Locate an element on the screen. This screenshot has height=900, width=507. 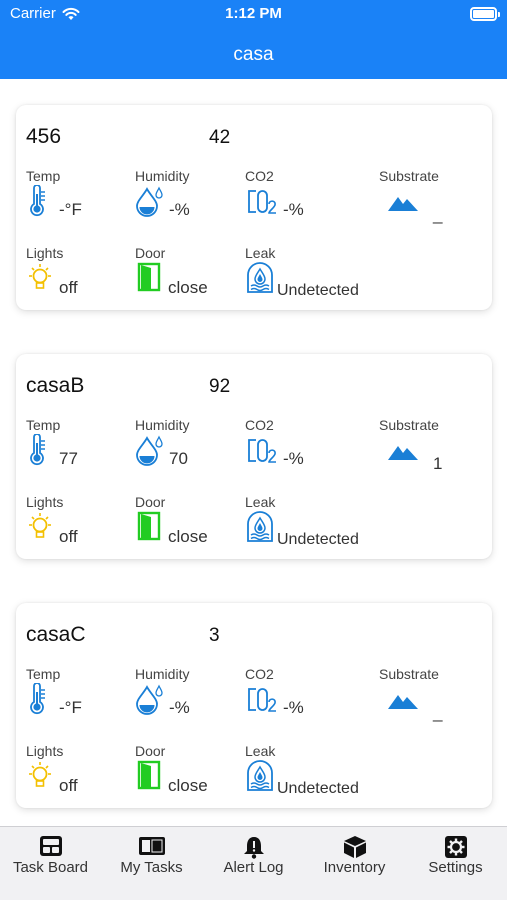
tab-inventory: Inventory is located at coordinates (354, 863).